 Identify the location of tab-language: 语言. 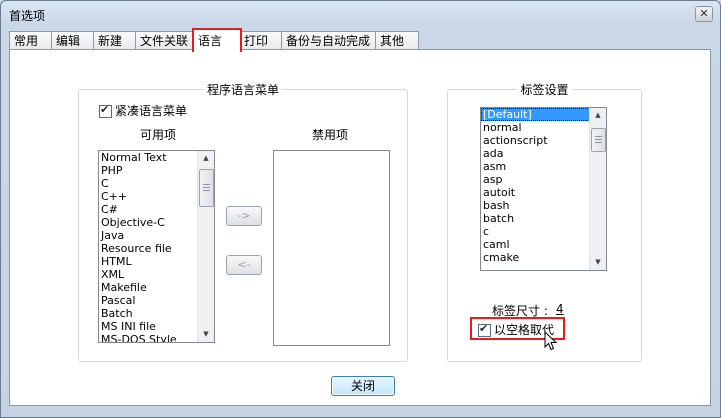
(217, 40).